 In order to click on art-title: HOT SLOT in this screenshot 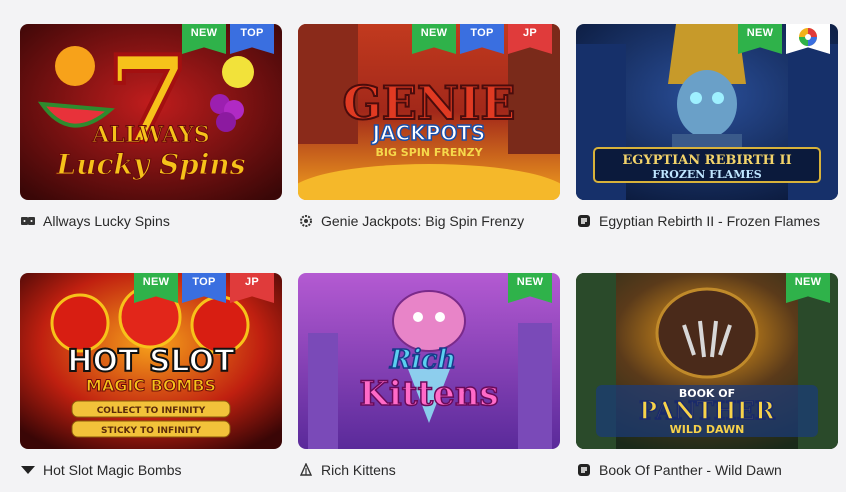, I will do `click(151, 361)`.